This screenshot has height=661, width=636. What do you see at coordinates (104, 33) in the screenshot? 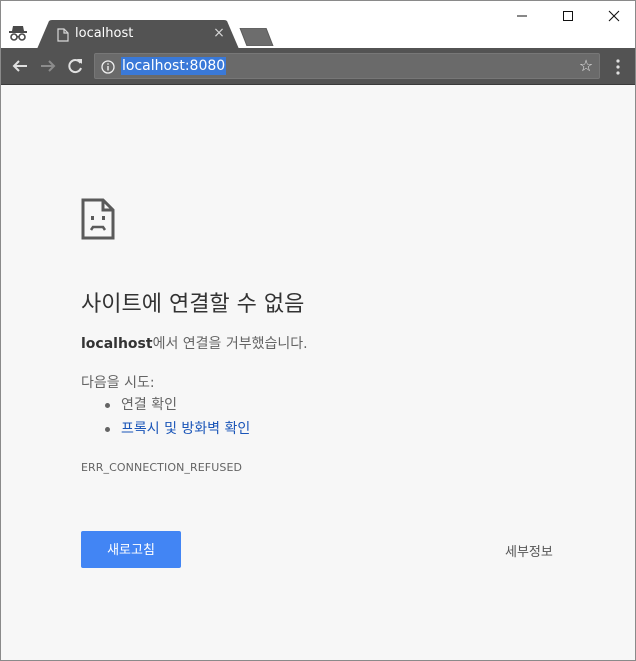
I see `tab-title: localhost` at bounding box center [104, 33].